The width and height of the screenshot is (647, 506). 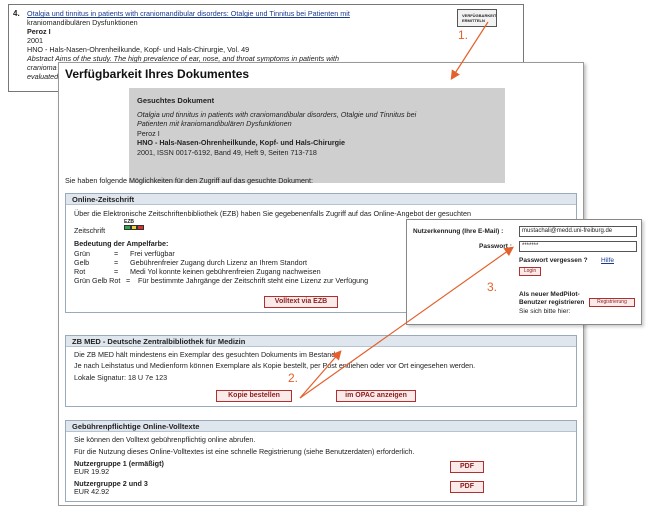 What do you see at coordinates (607, 260) in the screenshot?
I see `help-link: Hilfe` at bounding box center [607, 260].